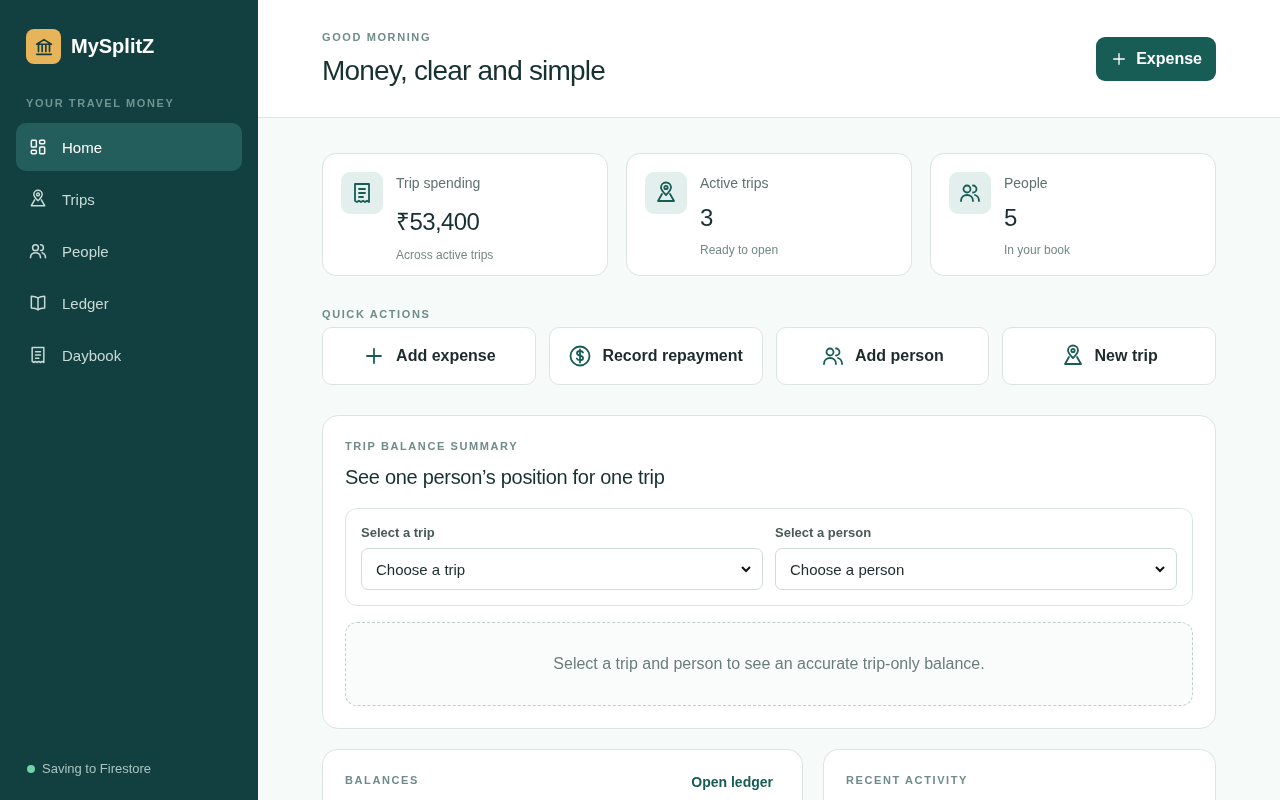 This screenshot has width=1280, height=800. I want to click on nav-item: Trips, so click(129, 199).